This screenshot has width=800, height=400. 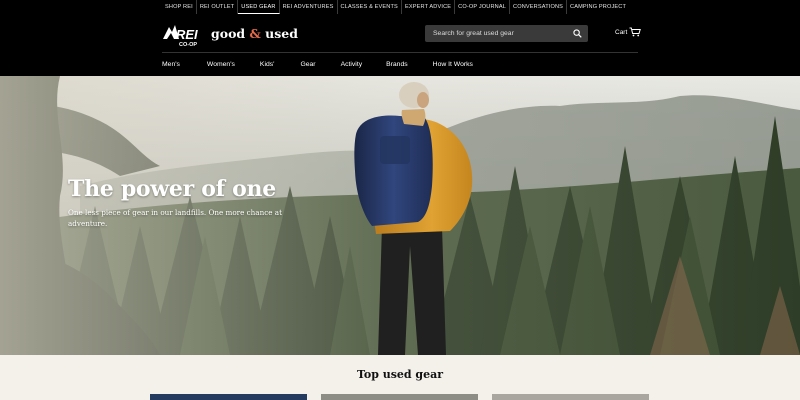 What do you see at coordinates (621, 32) in the screenshot?
I see `cart-label: Cart` at bounding box center [621, 32].